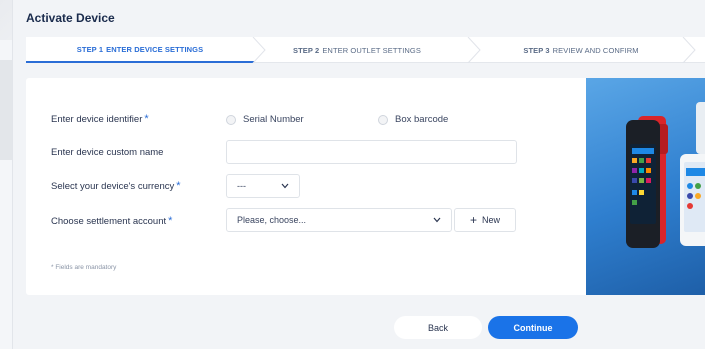 This screenshot has width=705, height=349. What do you see at coordinates (422, 119) in the screenshot?
I see `radio-label: Box barcode` at bounding box center [422, 119].